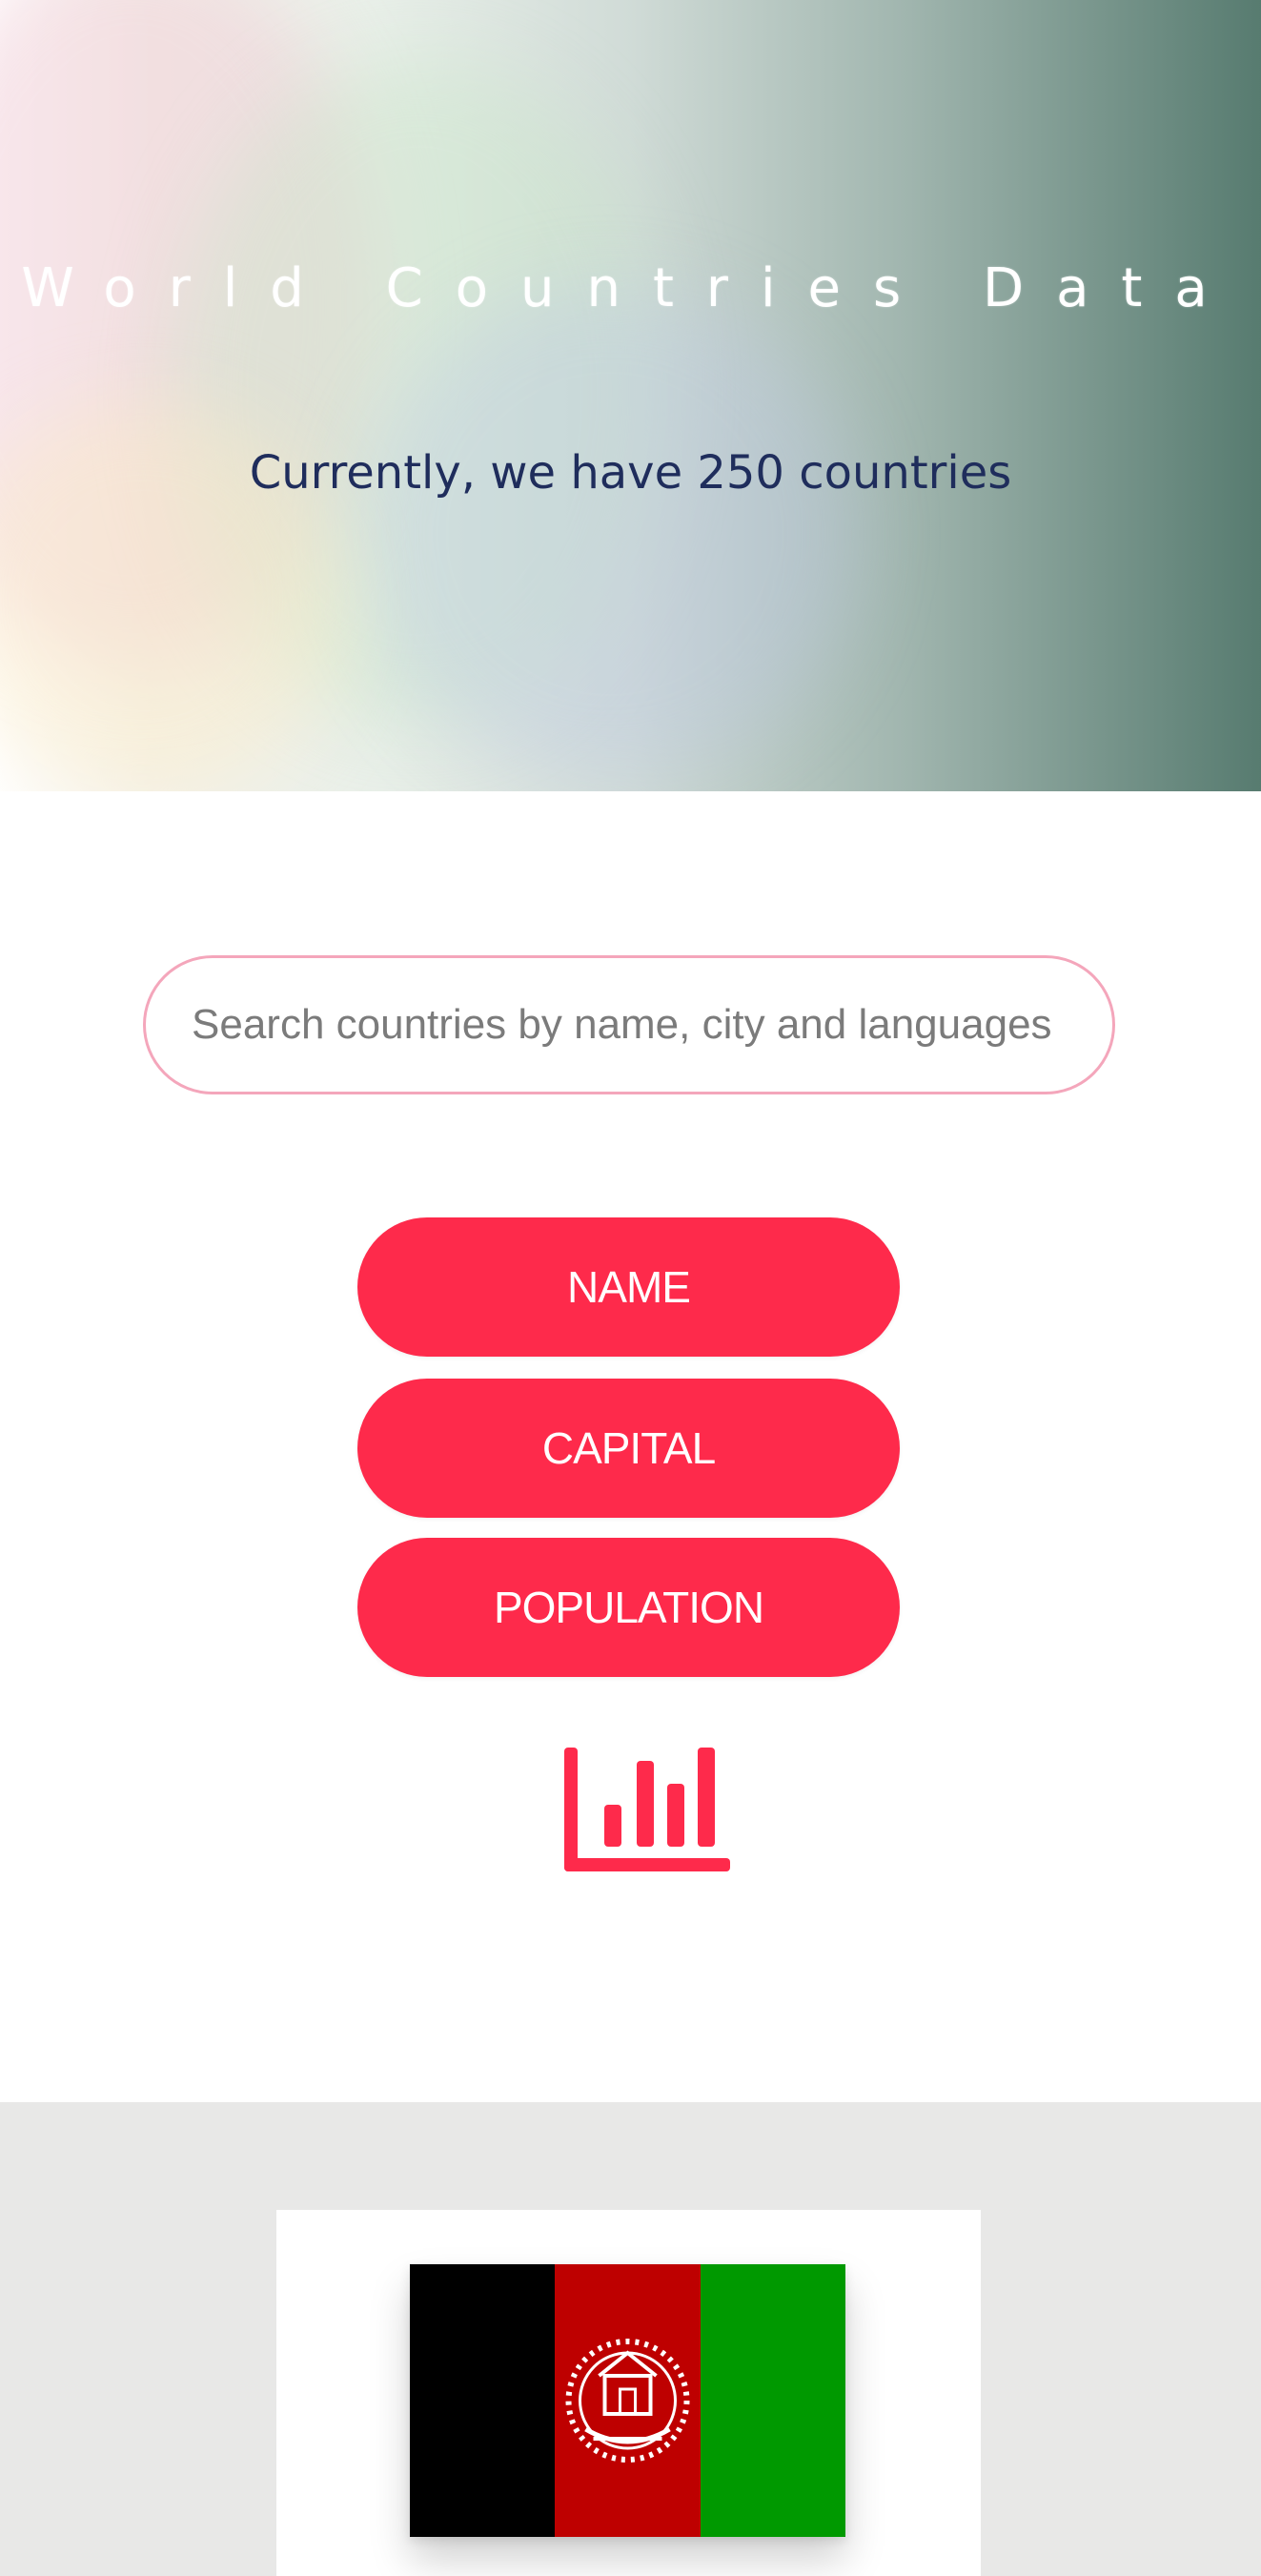 The height and width of the screenshot is (2576, 1261). Describe the element at coordinates (629, 1287) in the screenshot. I see `sort-by-name-button: NAME` at that location.